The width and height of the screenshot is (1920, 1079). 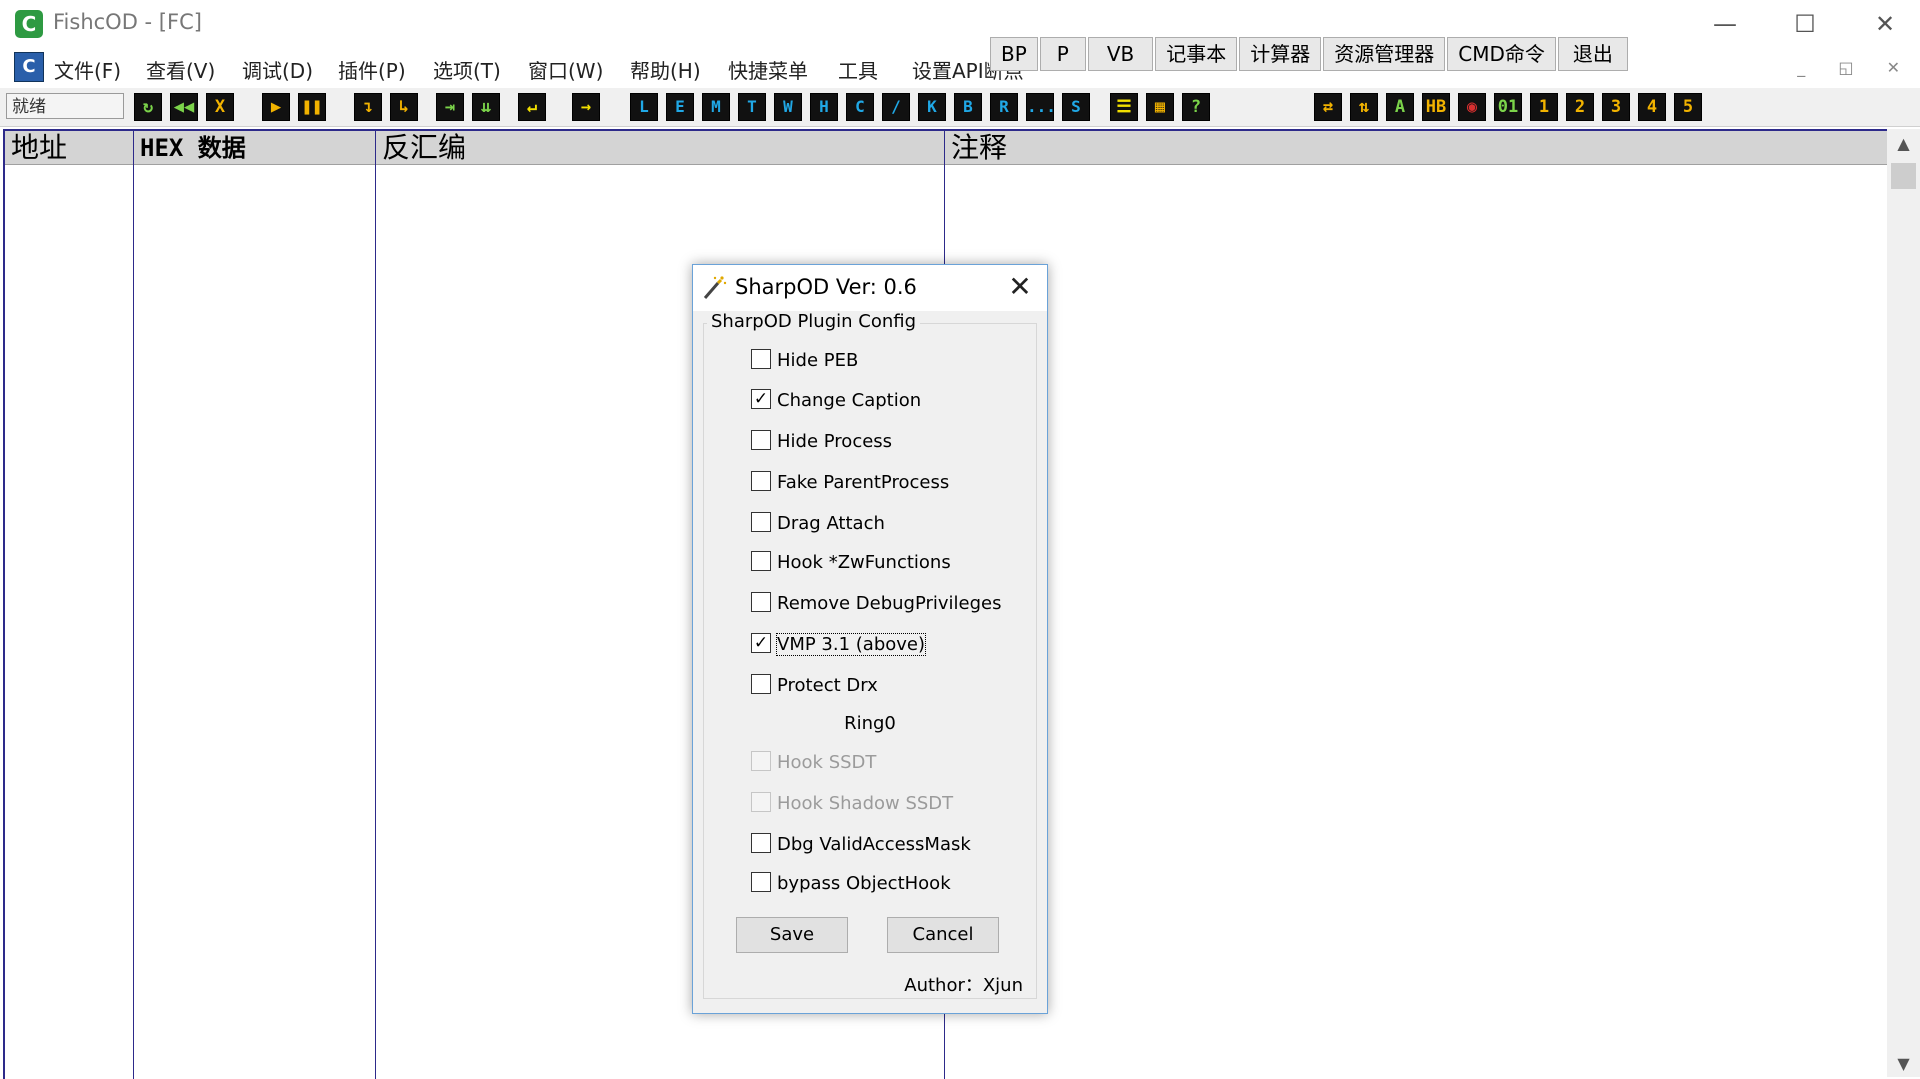 What do you see at coordinates (850, 484) in the screenshot?
I see `option-checkbox: Fake ParentProcess` at bounding box center [850, 484].